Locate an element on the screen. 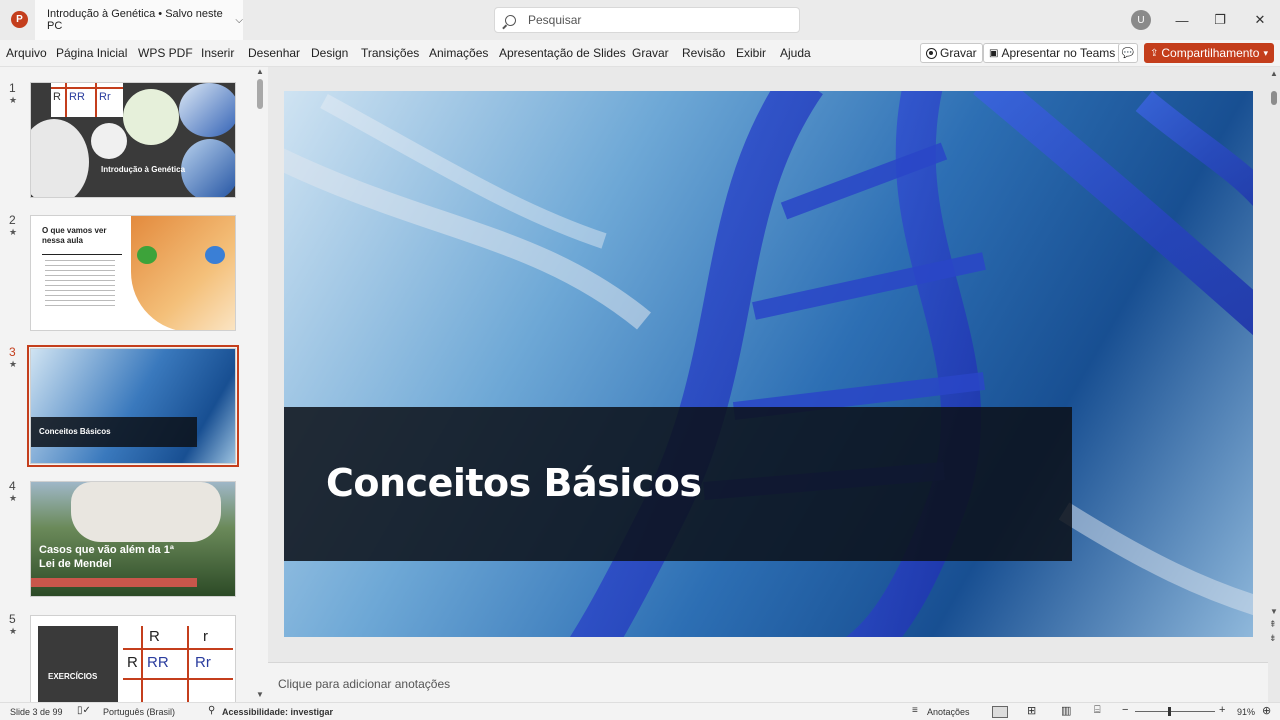 Image resolution: width=1280 pixels, height=720 pixels. title-band: Conceitos Básicos is located at coordinates (678, 484).